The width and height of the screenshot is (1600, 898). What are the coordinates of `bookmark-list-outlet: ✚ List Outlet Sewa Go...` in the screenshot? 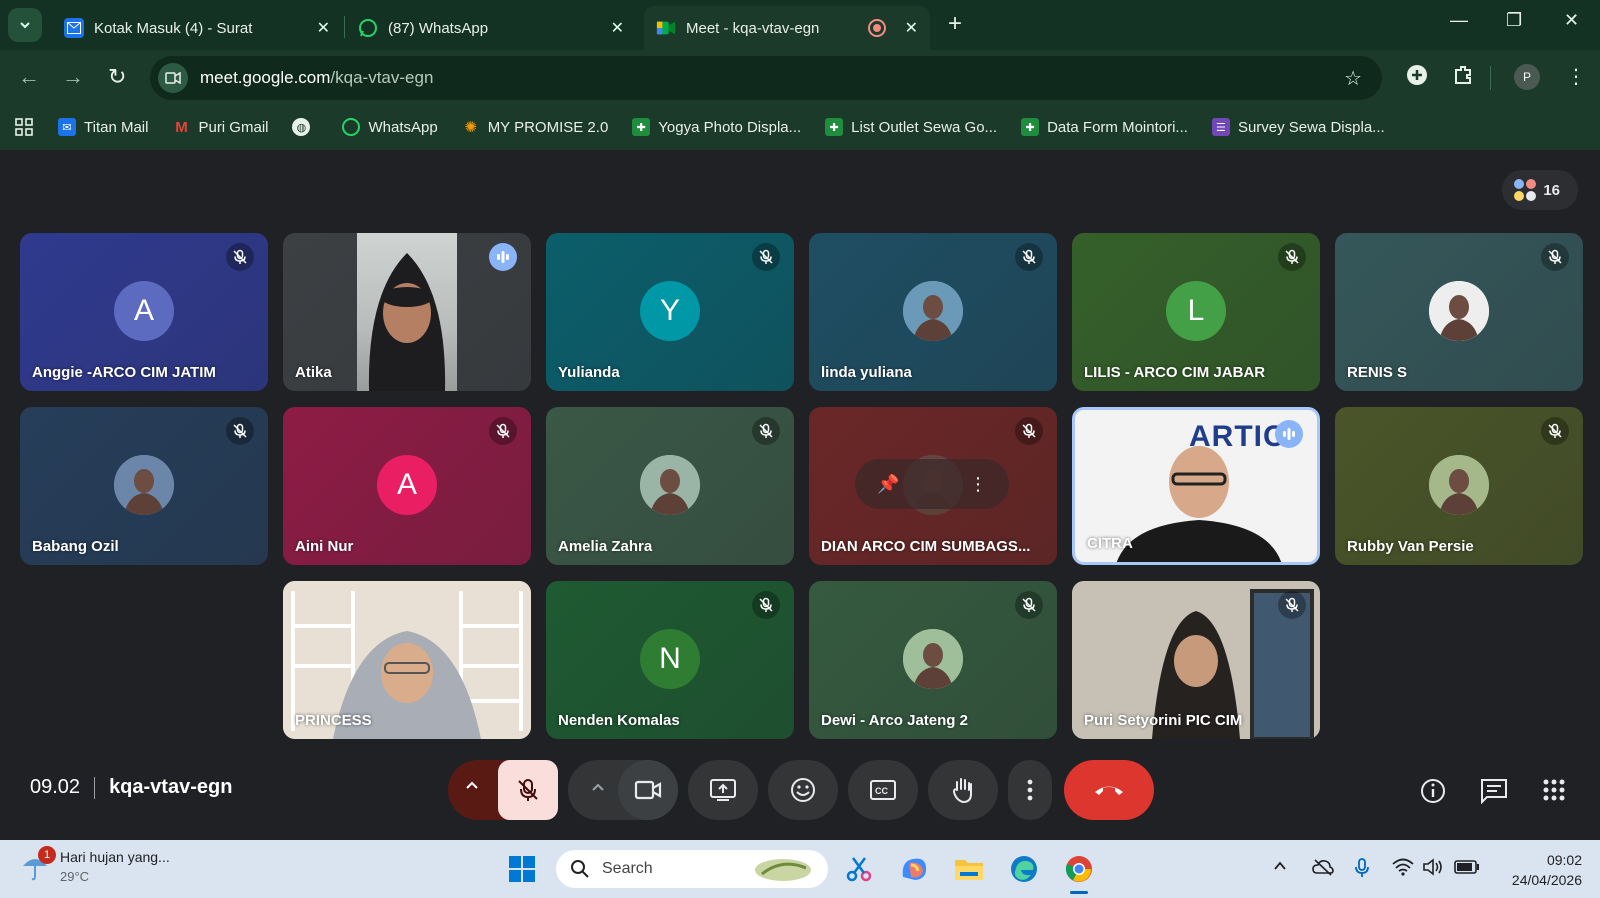 It's located at (911, 127).